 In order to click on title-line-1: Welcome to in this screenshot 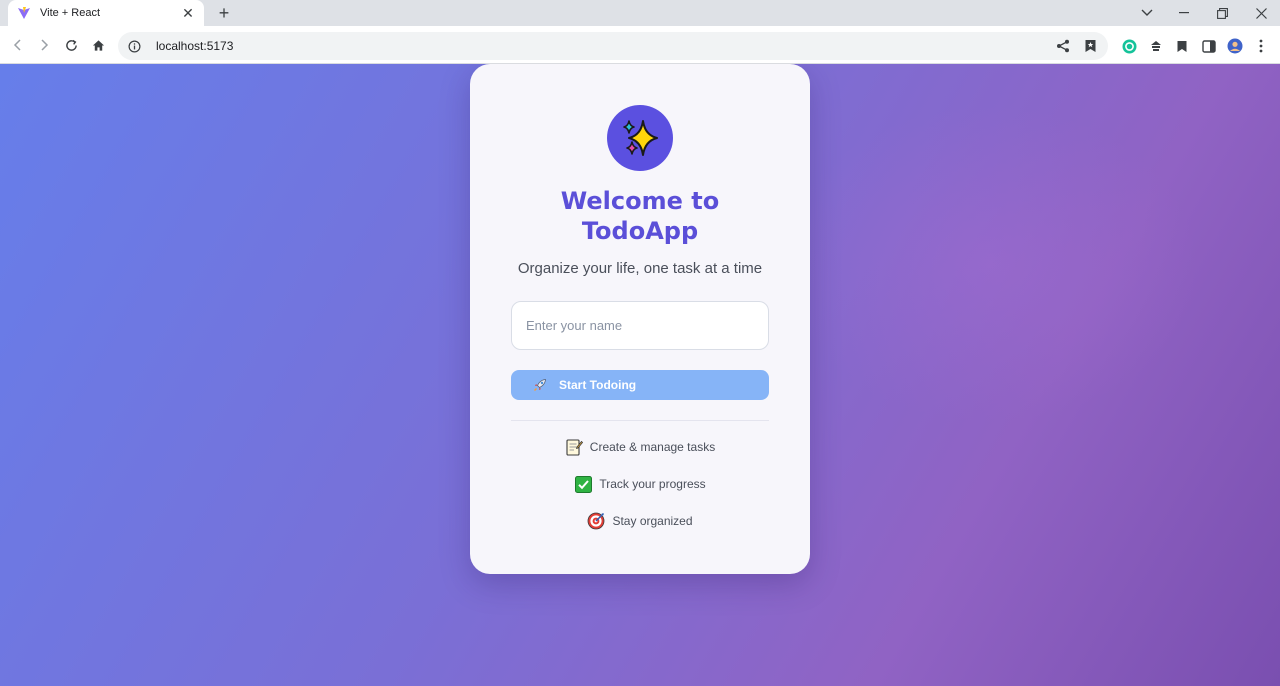, I will do `click(640, 201)`.